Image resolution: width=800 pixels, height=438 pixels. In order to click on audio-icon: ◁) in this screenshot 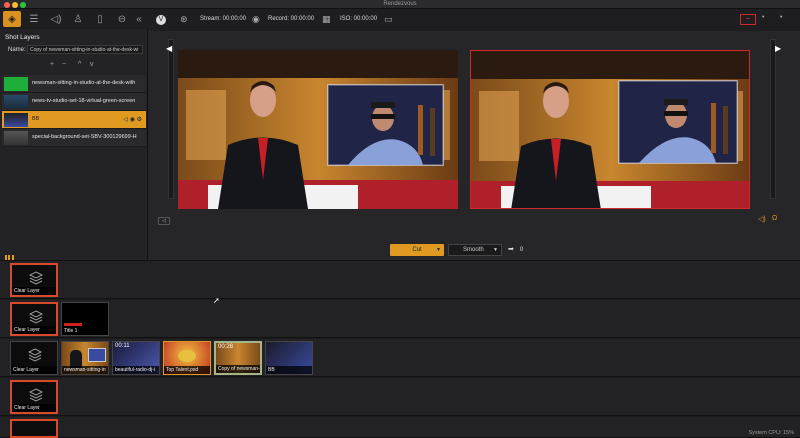, I will do `click(56, 19)`.